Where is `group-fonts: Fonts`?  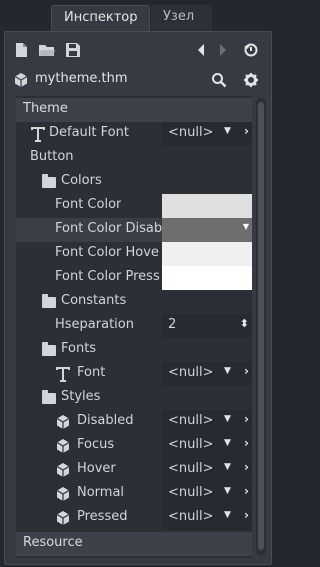 group-fonts: Fonts is located at coordinates (134, 350).